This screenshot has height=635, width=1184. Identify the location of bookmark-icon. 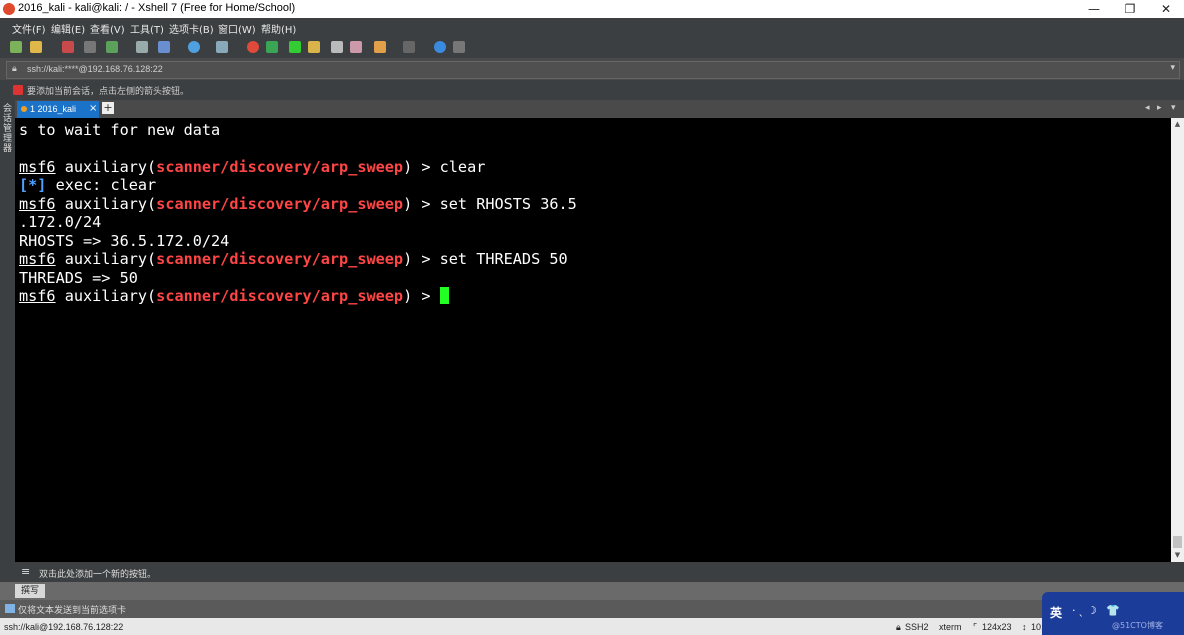
(18, 90).